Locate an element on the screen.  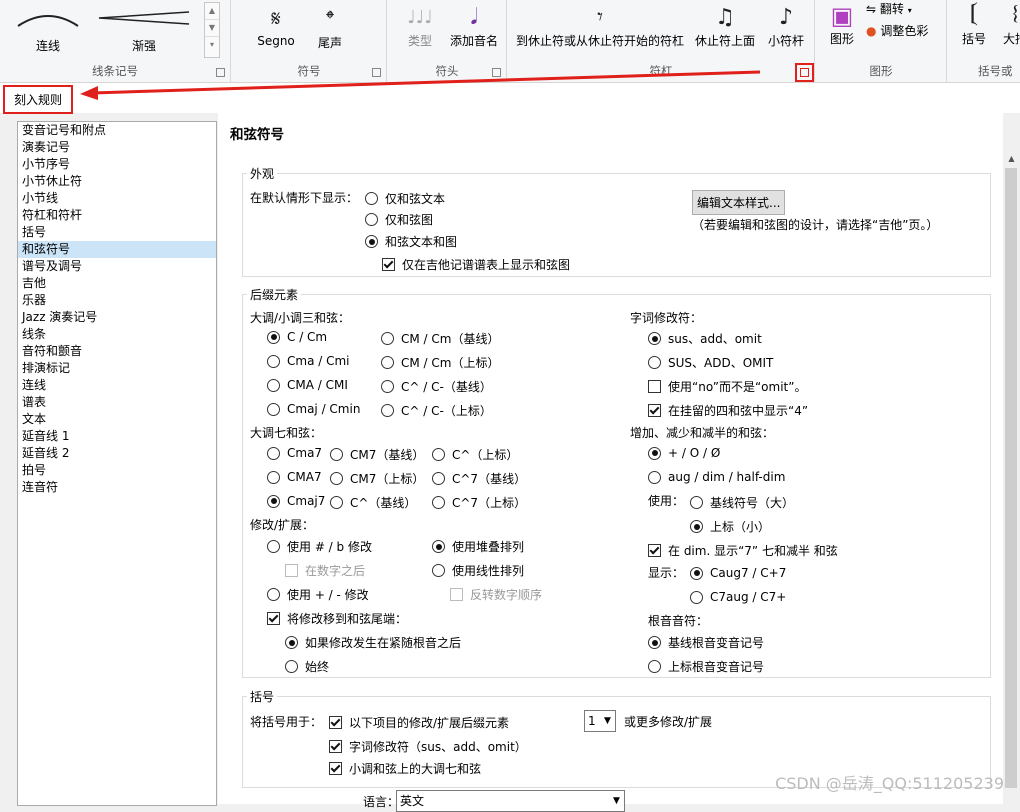
brace-button: 𝄔 大括 is located at coordinates (1010, 24).